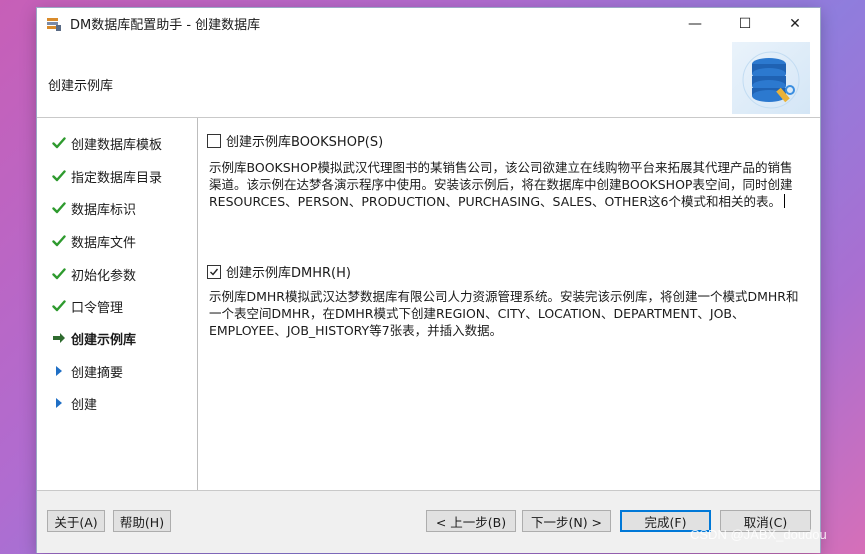  I want to click on step-label: 口令管理, so click(97, 308).